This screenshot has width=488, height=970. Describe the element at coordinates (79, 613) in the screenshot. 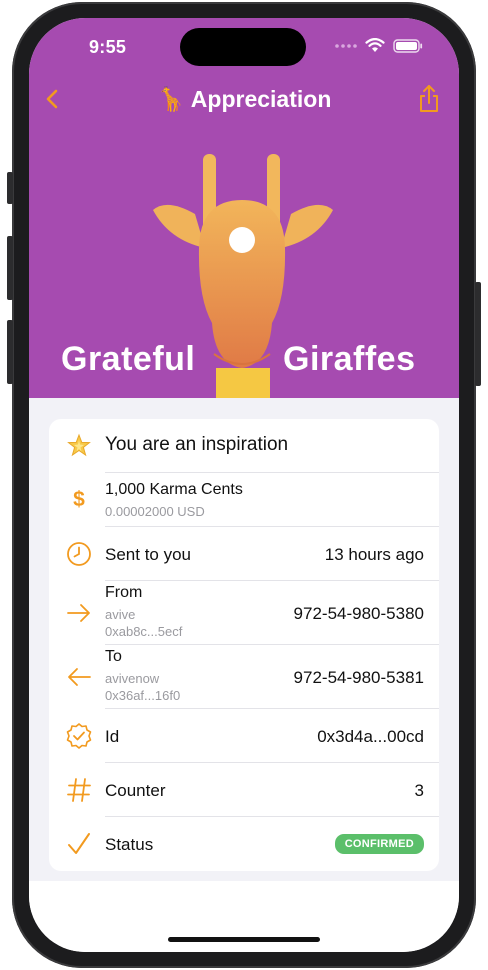

I see `arrow-right-icon` at that location.